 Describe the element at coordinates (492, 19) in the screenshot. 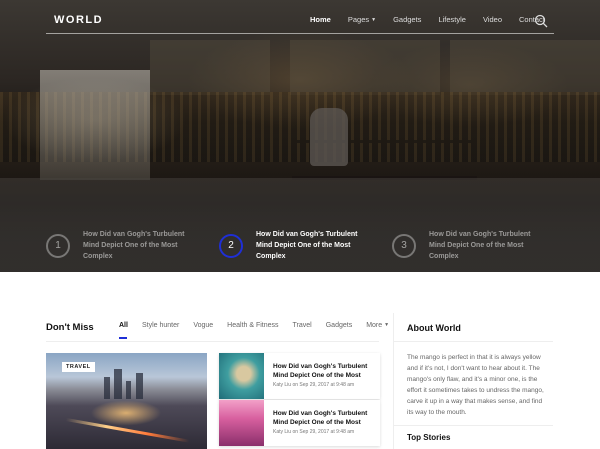

I see `nav-item-video: Video` at that location.